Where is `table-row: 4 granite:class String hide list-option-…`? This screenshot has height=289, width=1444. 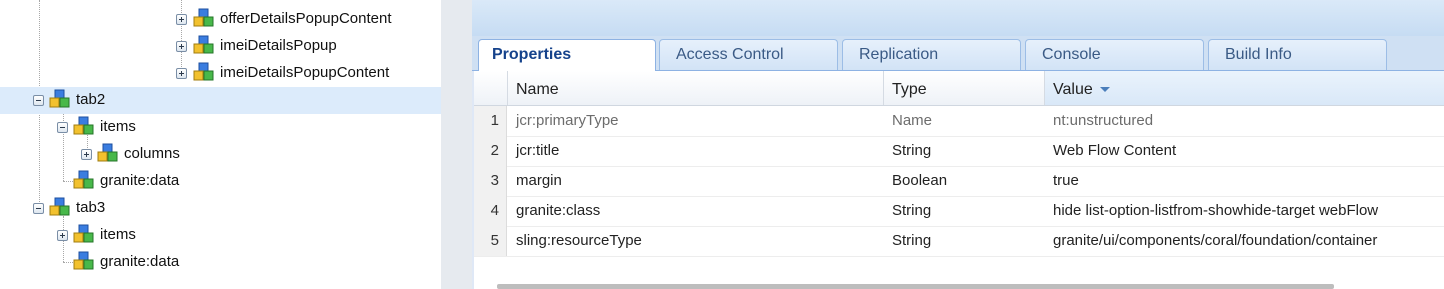
table-row: 4 granite:class String hide list-option-… is located at coordinates (959, 211).